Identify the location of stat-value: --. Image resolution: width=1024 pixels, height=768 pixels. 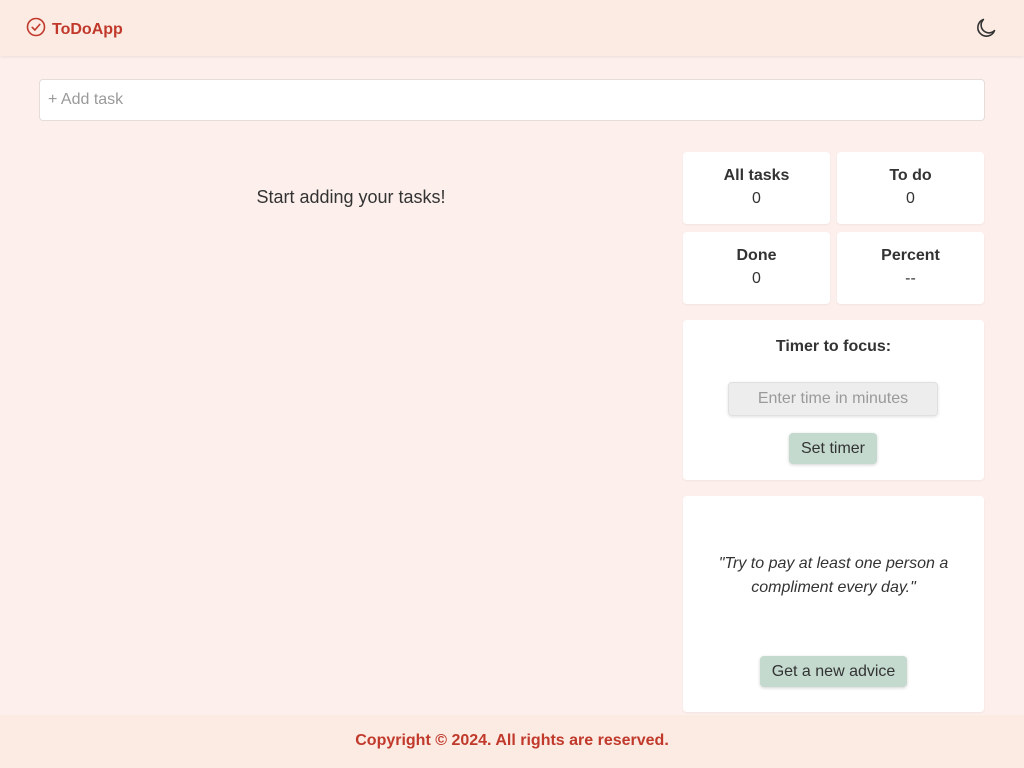
(910, 278).